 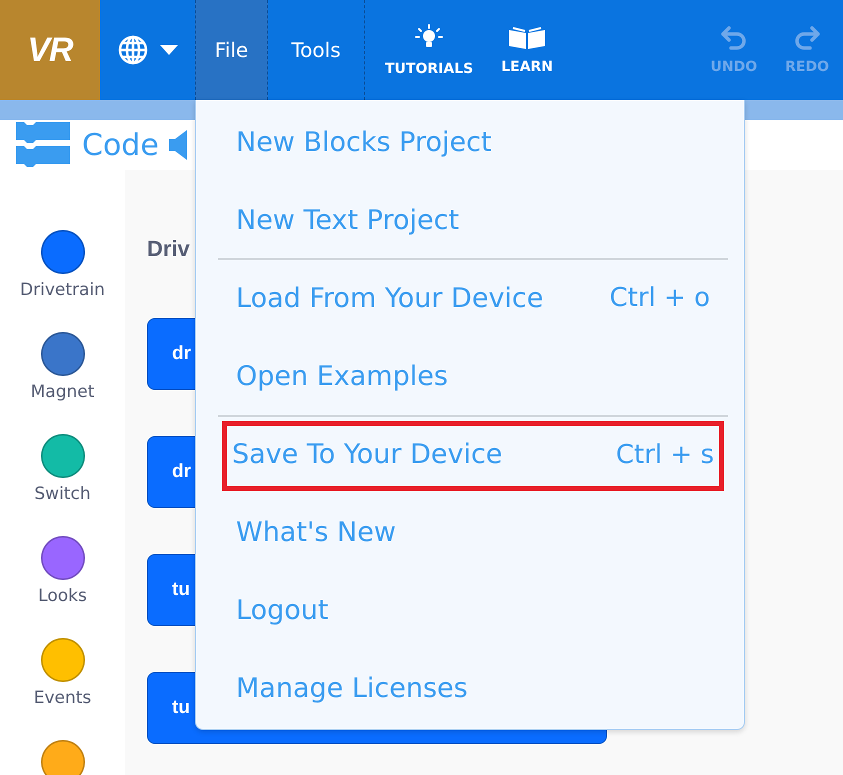 What do you see at coordinates (231, 50) in the screenshot?
I see `menu-tab: File` at bounding box center [231, 50].